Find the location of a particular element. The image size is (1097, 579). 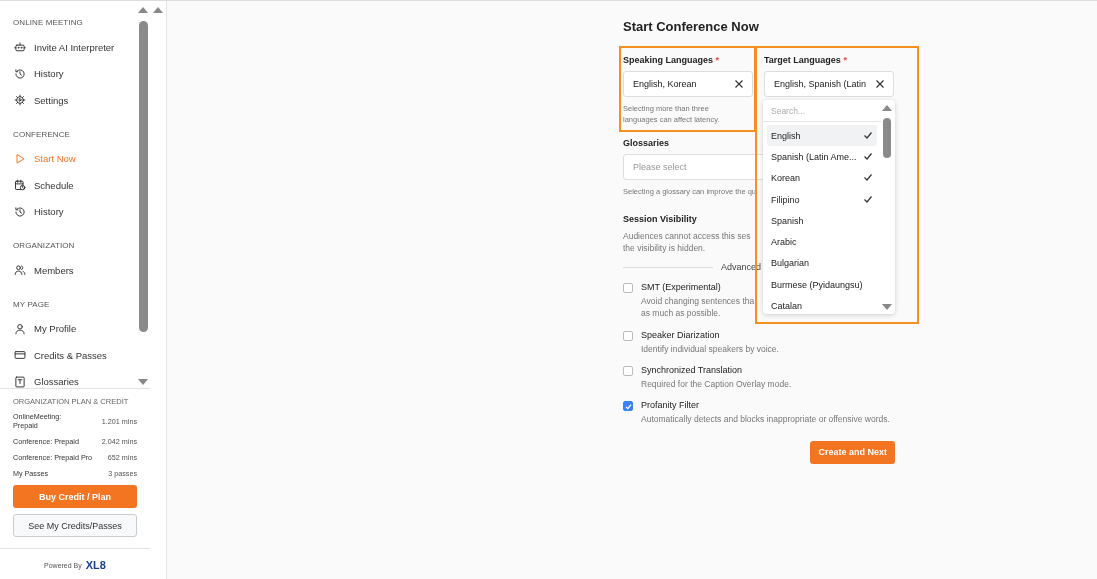

visibility-text: the visibility is hidden. is located at coordinates (664, 248).